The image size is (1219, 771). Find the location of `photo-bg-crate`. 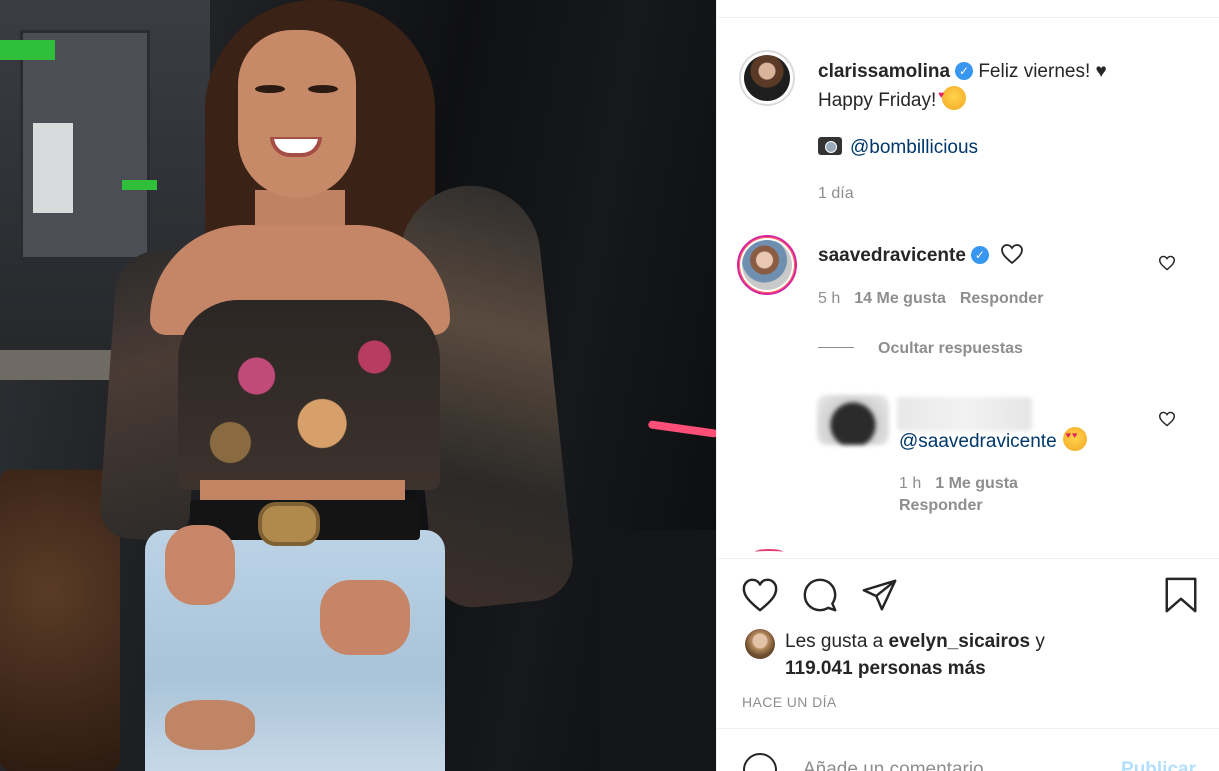

photo-bg-crate is located at coordinates (658, 650).